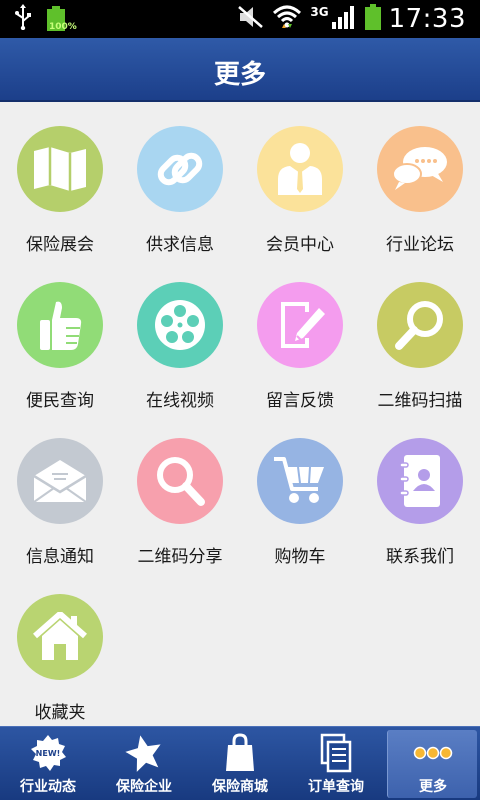 This screenshot has height=800, width=480. Describe the element at coordinates (300, 245) in the screenshot. I see `grid-item-label: 会员中心` at that location.